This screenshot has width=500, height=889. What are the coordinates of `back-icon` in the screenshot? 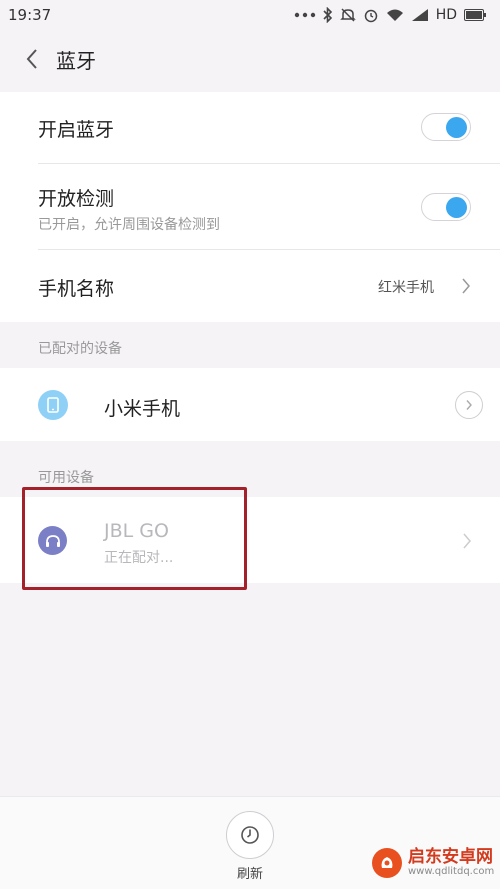 It's located at (32, 59).